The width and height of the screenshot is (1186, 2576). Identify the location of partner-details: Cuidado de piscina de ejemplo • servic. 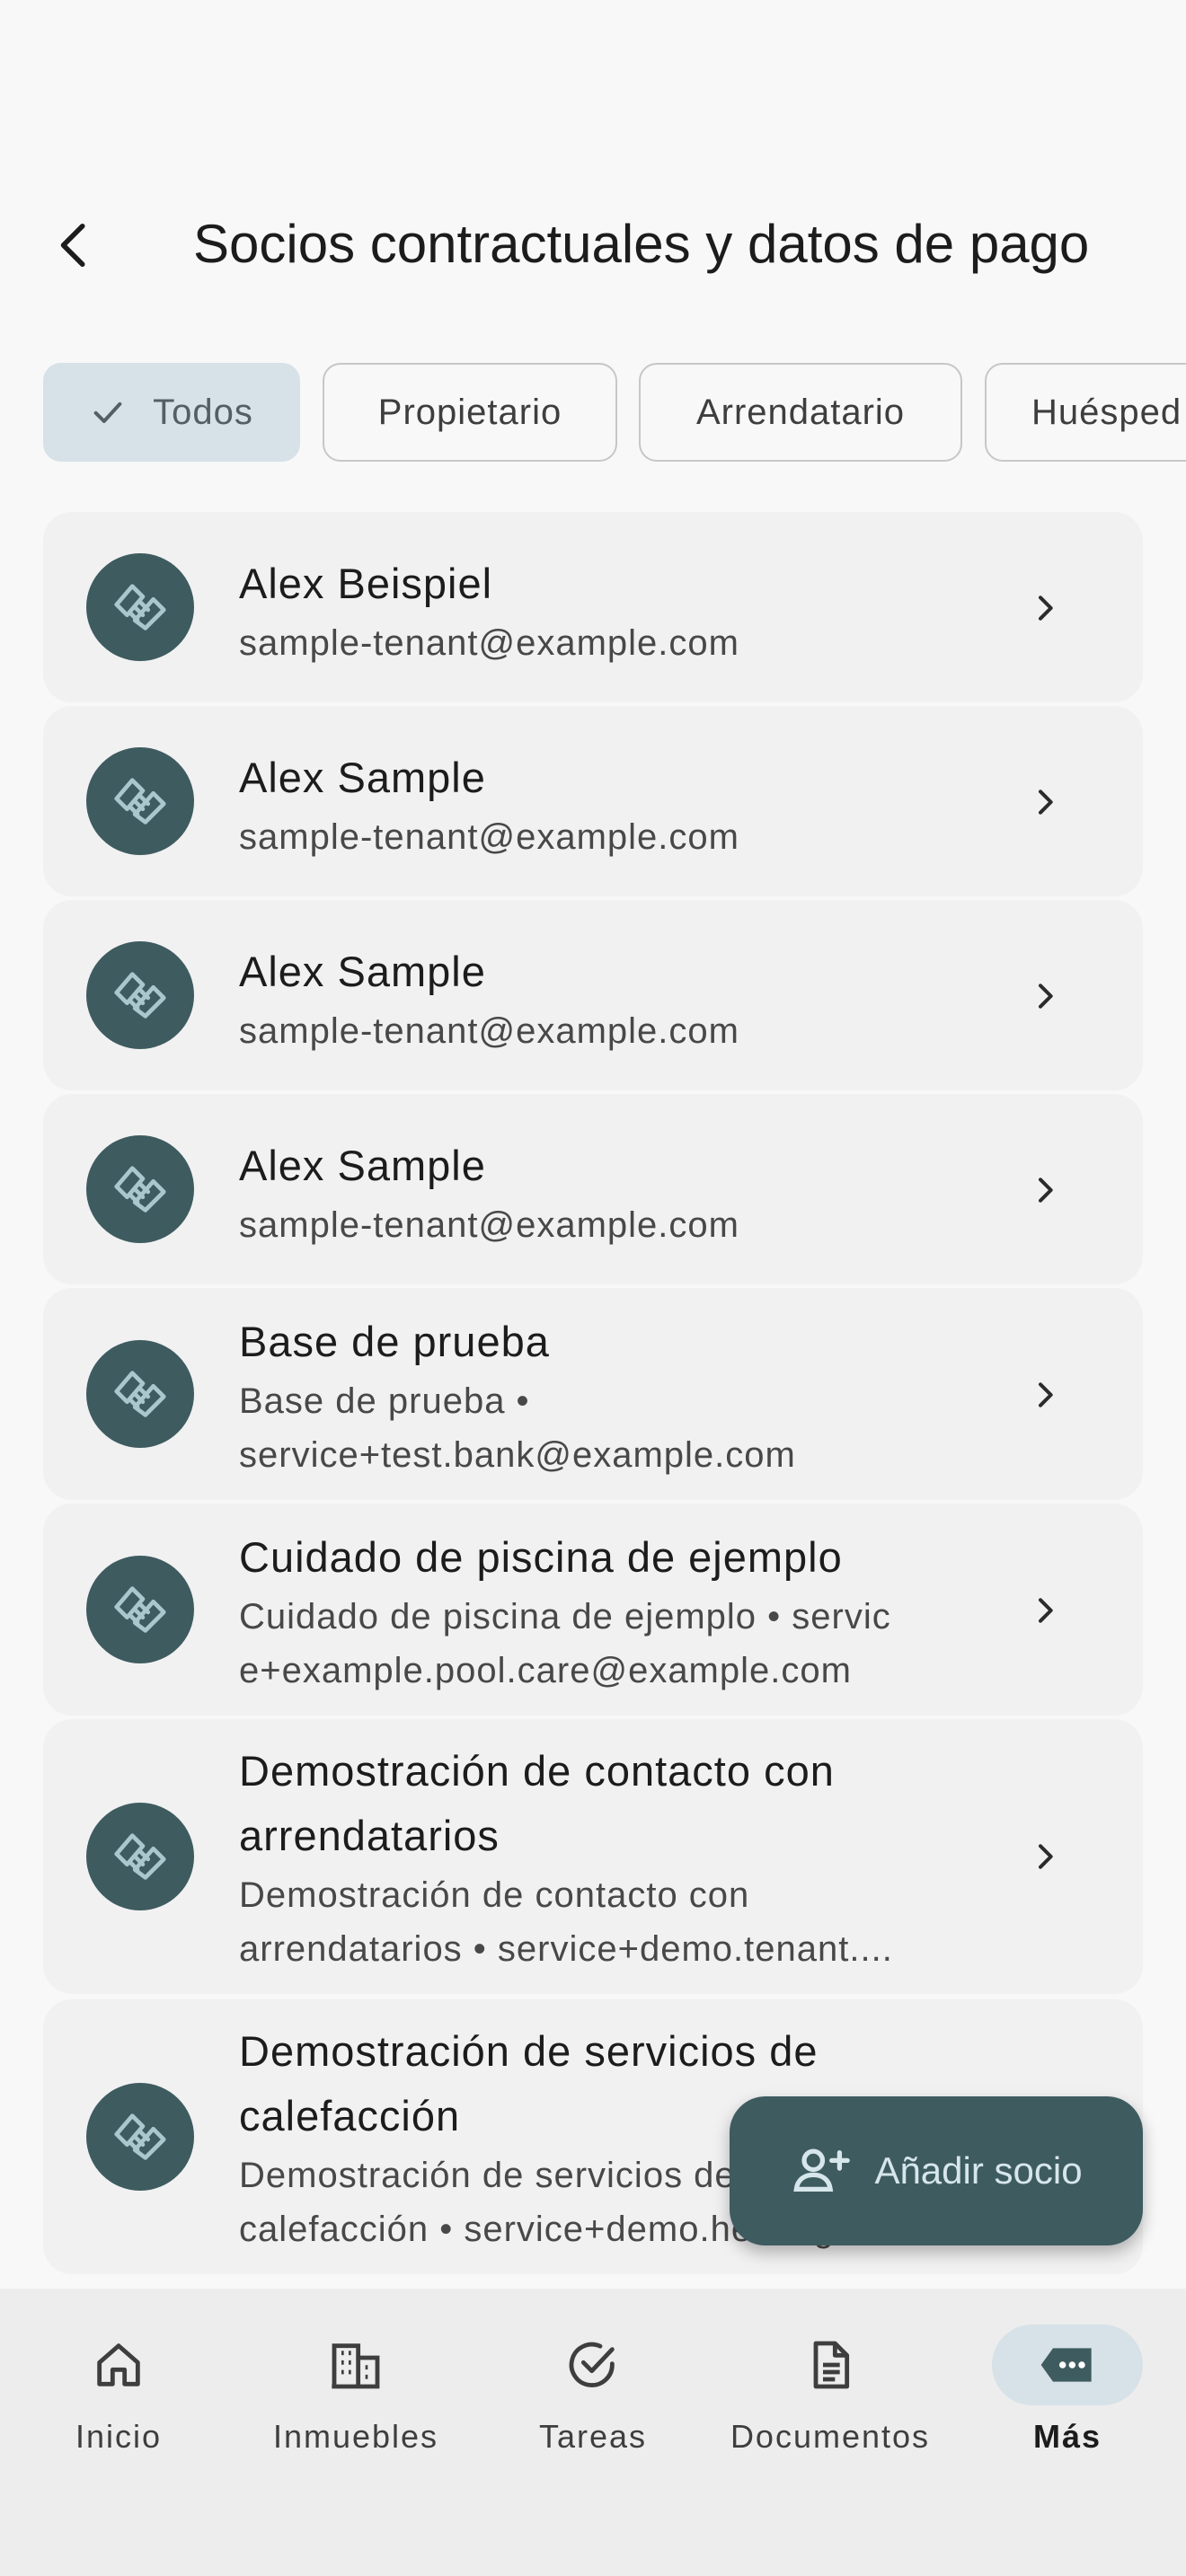
(565, 1616).